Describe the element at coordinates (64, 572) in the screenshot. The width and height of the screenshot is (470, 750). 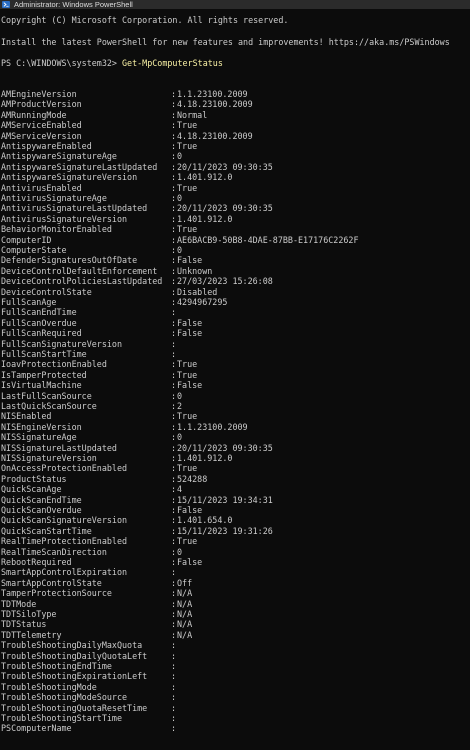
I see `property-key: SmartAppControlExpiration` at that location.